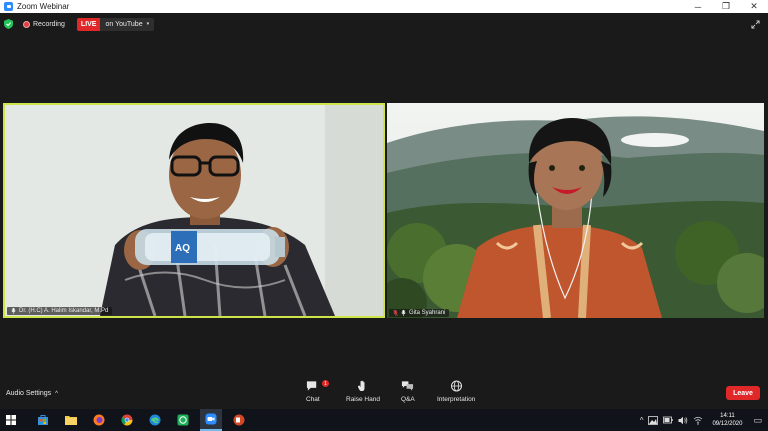  What do you see at coordinates (56, 394) in the screenshot?
I see `caret-up-icon: ^` at bounding box center [56, 394].